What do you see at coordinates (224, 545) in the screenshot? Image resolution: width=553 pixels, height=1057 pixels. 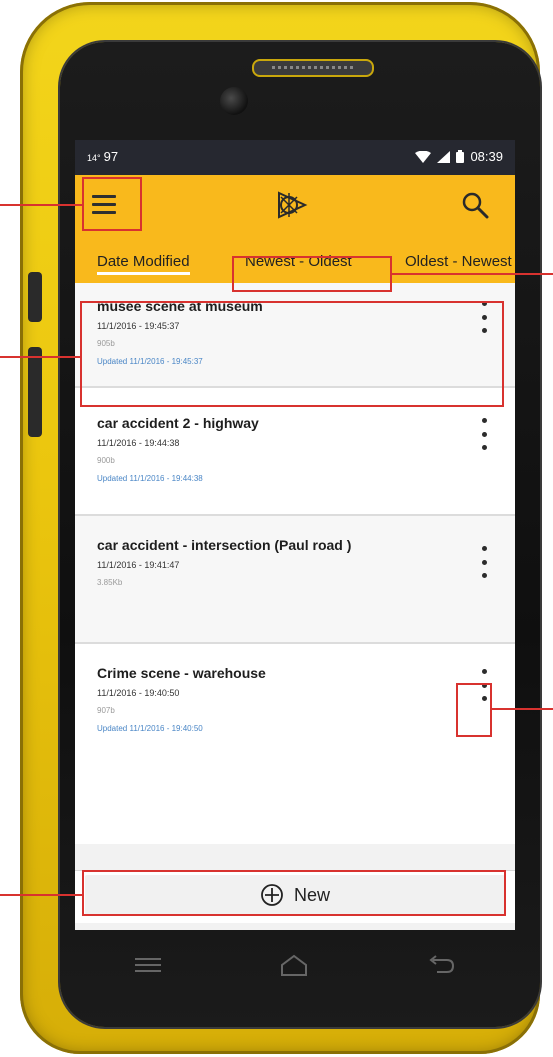 I see `scene-title: car accident - intersection (Paul road )` at bounding box center [224, 545].